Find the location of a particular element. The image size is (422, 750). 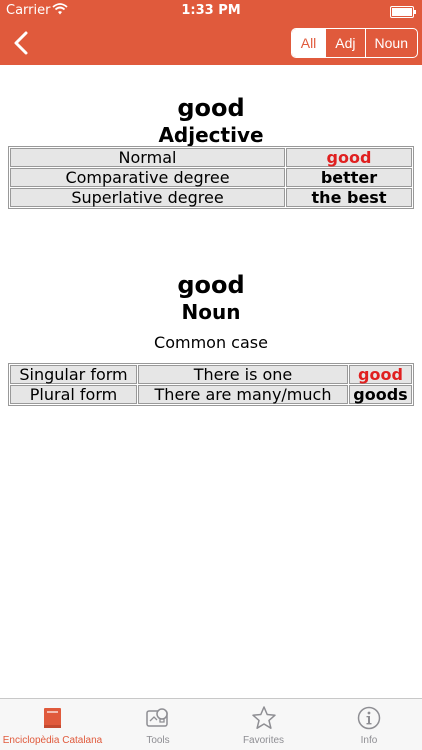

row-label: Plural form is located at coordinates (73, 394).